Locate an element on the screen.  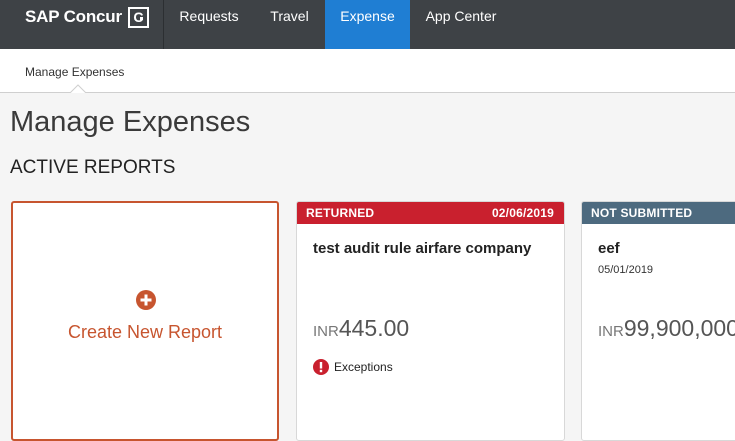
nav-item-app-center: App Center is located at coordinates (461, 24).